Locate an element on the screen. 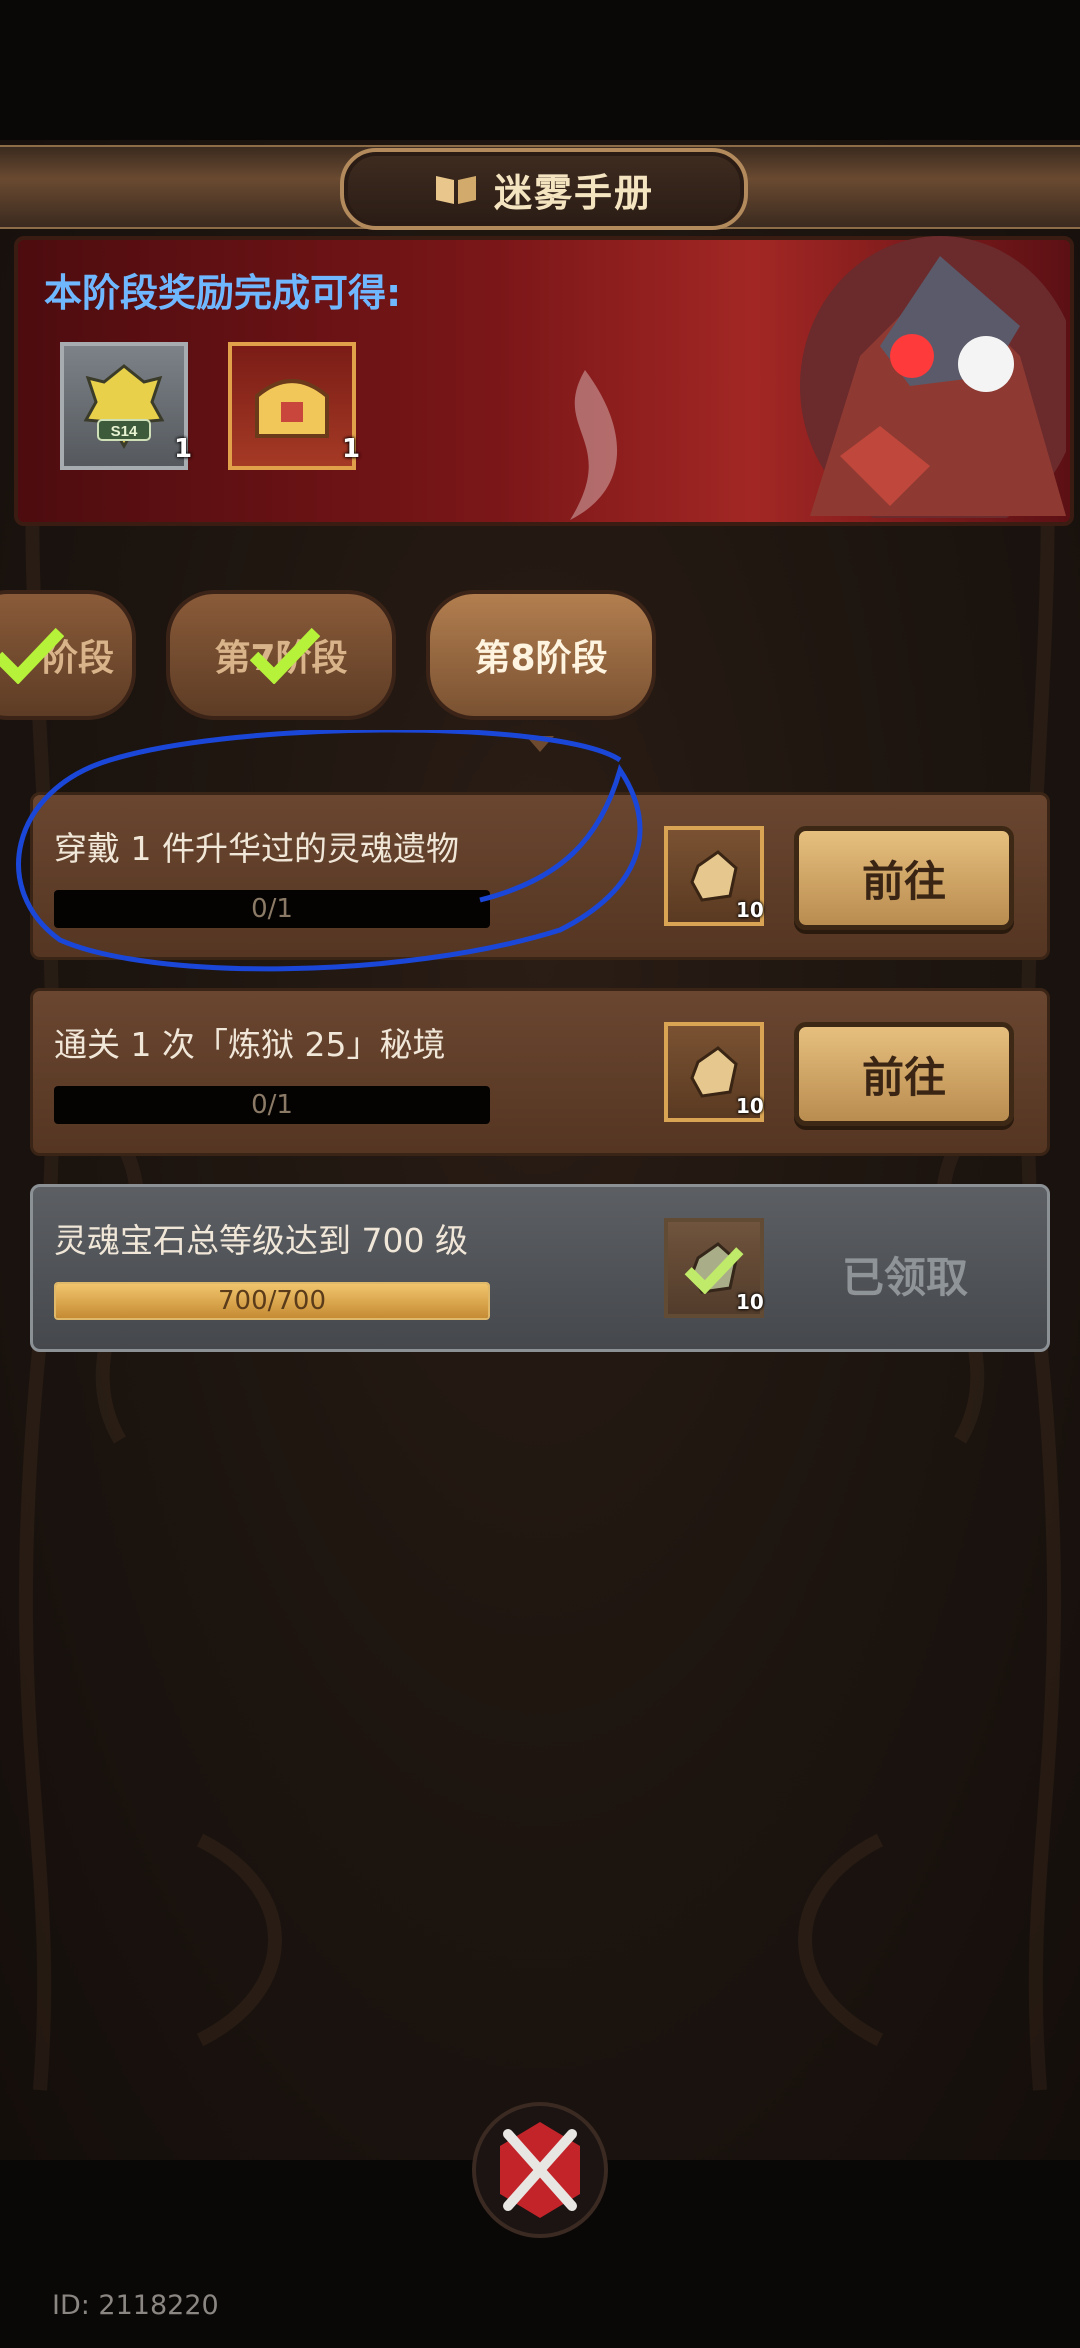  tab-stage-completed-2: 第7阶段 is located at coordinates (281, 655).